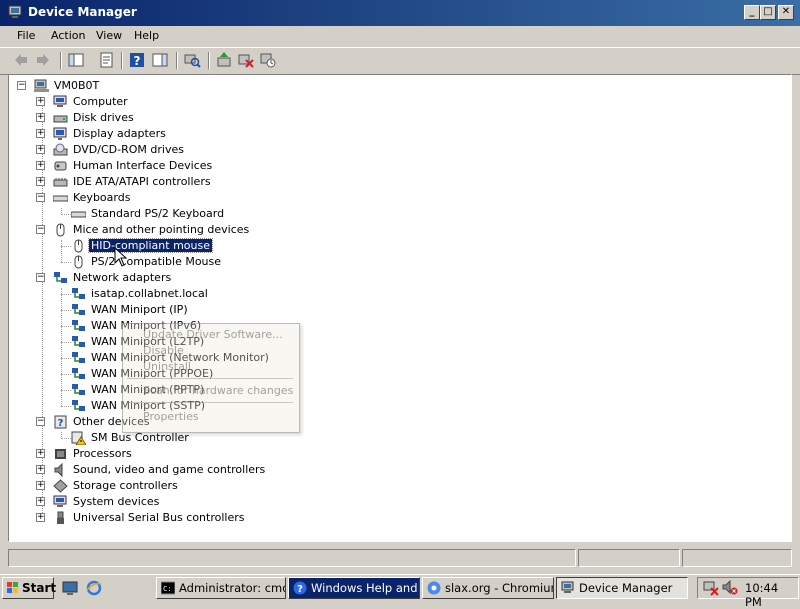  What do you see at coordinates (70, 588) in the screenshot?
I see `show-desktop-icon` at bounding box center [70, 588].